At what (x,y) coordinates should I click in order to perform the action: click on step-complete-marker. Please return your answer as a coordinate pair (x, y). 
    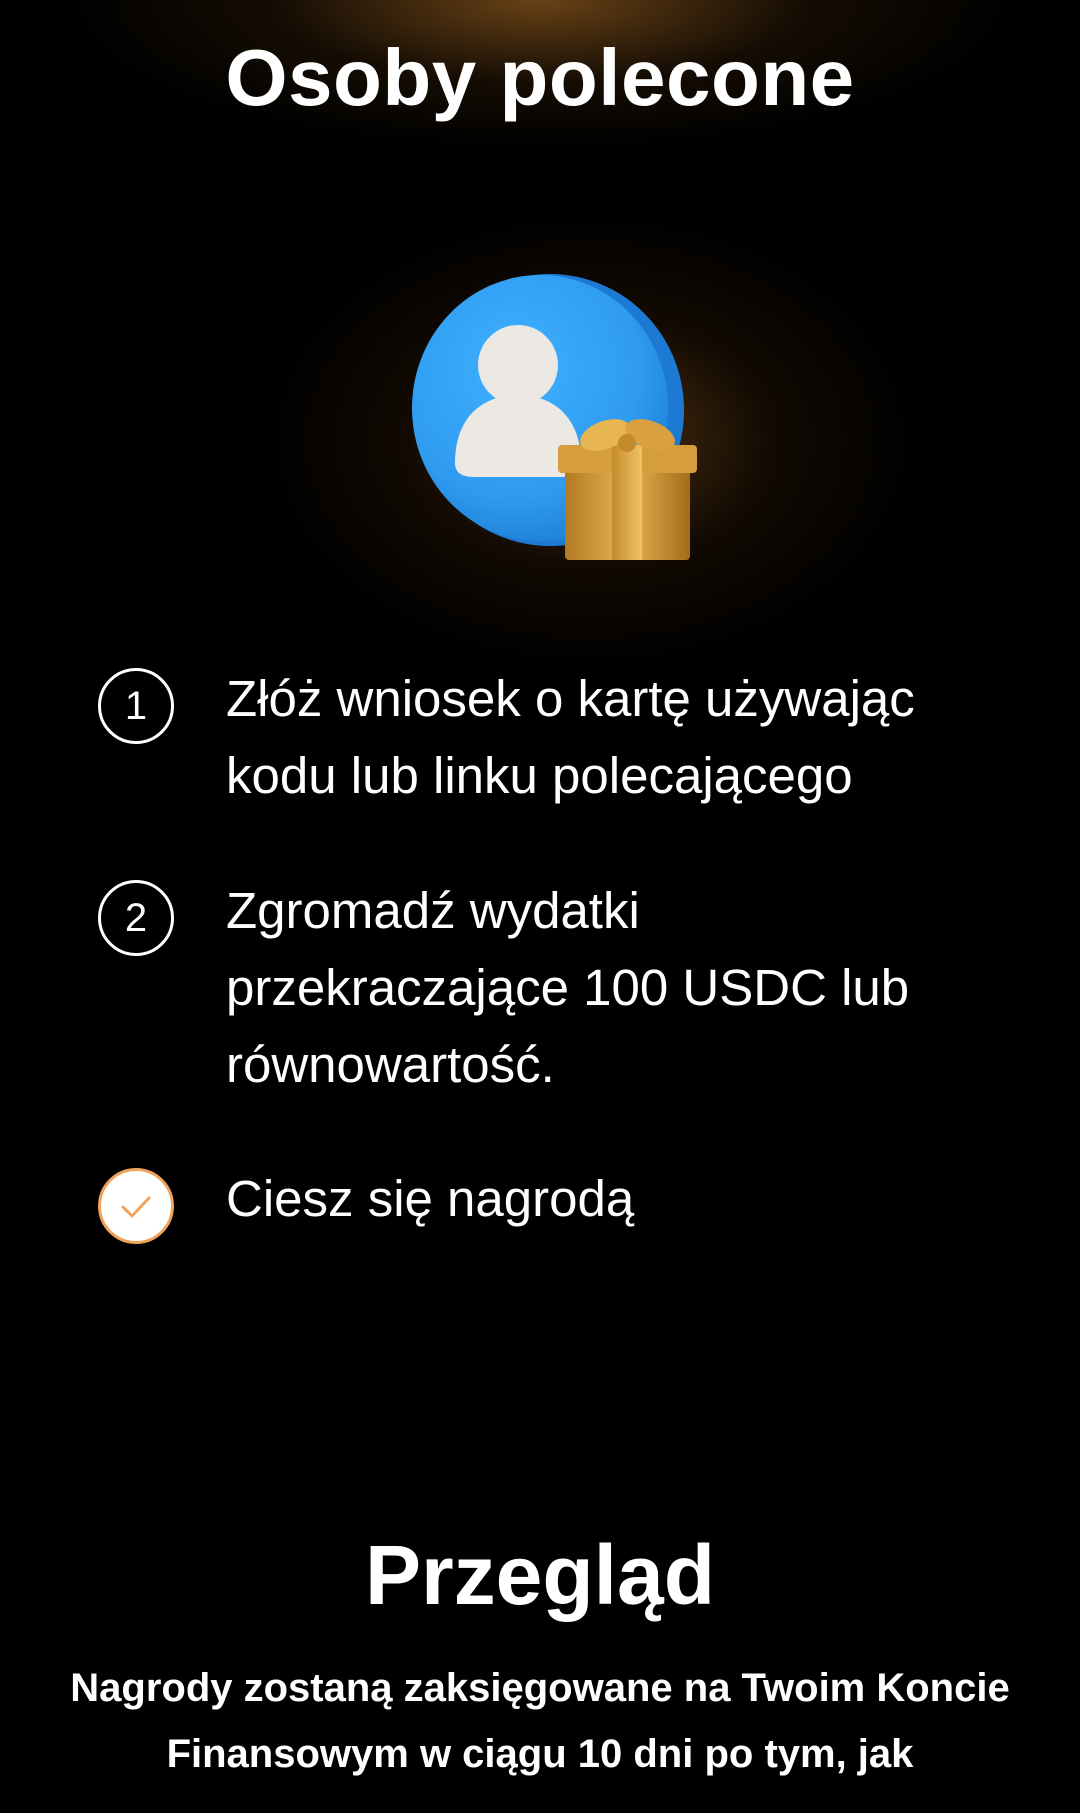
    Looking at the image, I should click on (136, 1206).